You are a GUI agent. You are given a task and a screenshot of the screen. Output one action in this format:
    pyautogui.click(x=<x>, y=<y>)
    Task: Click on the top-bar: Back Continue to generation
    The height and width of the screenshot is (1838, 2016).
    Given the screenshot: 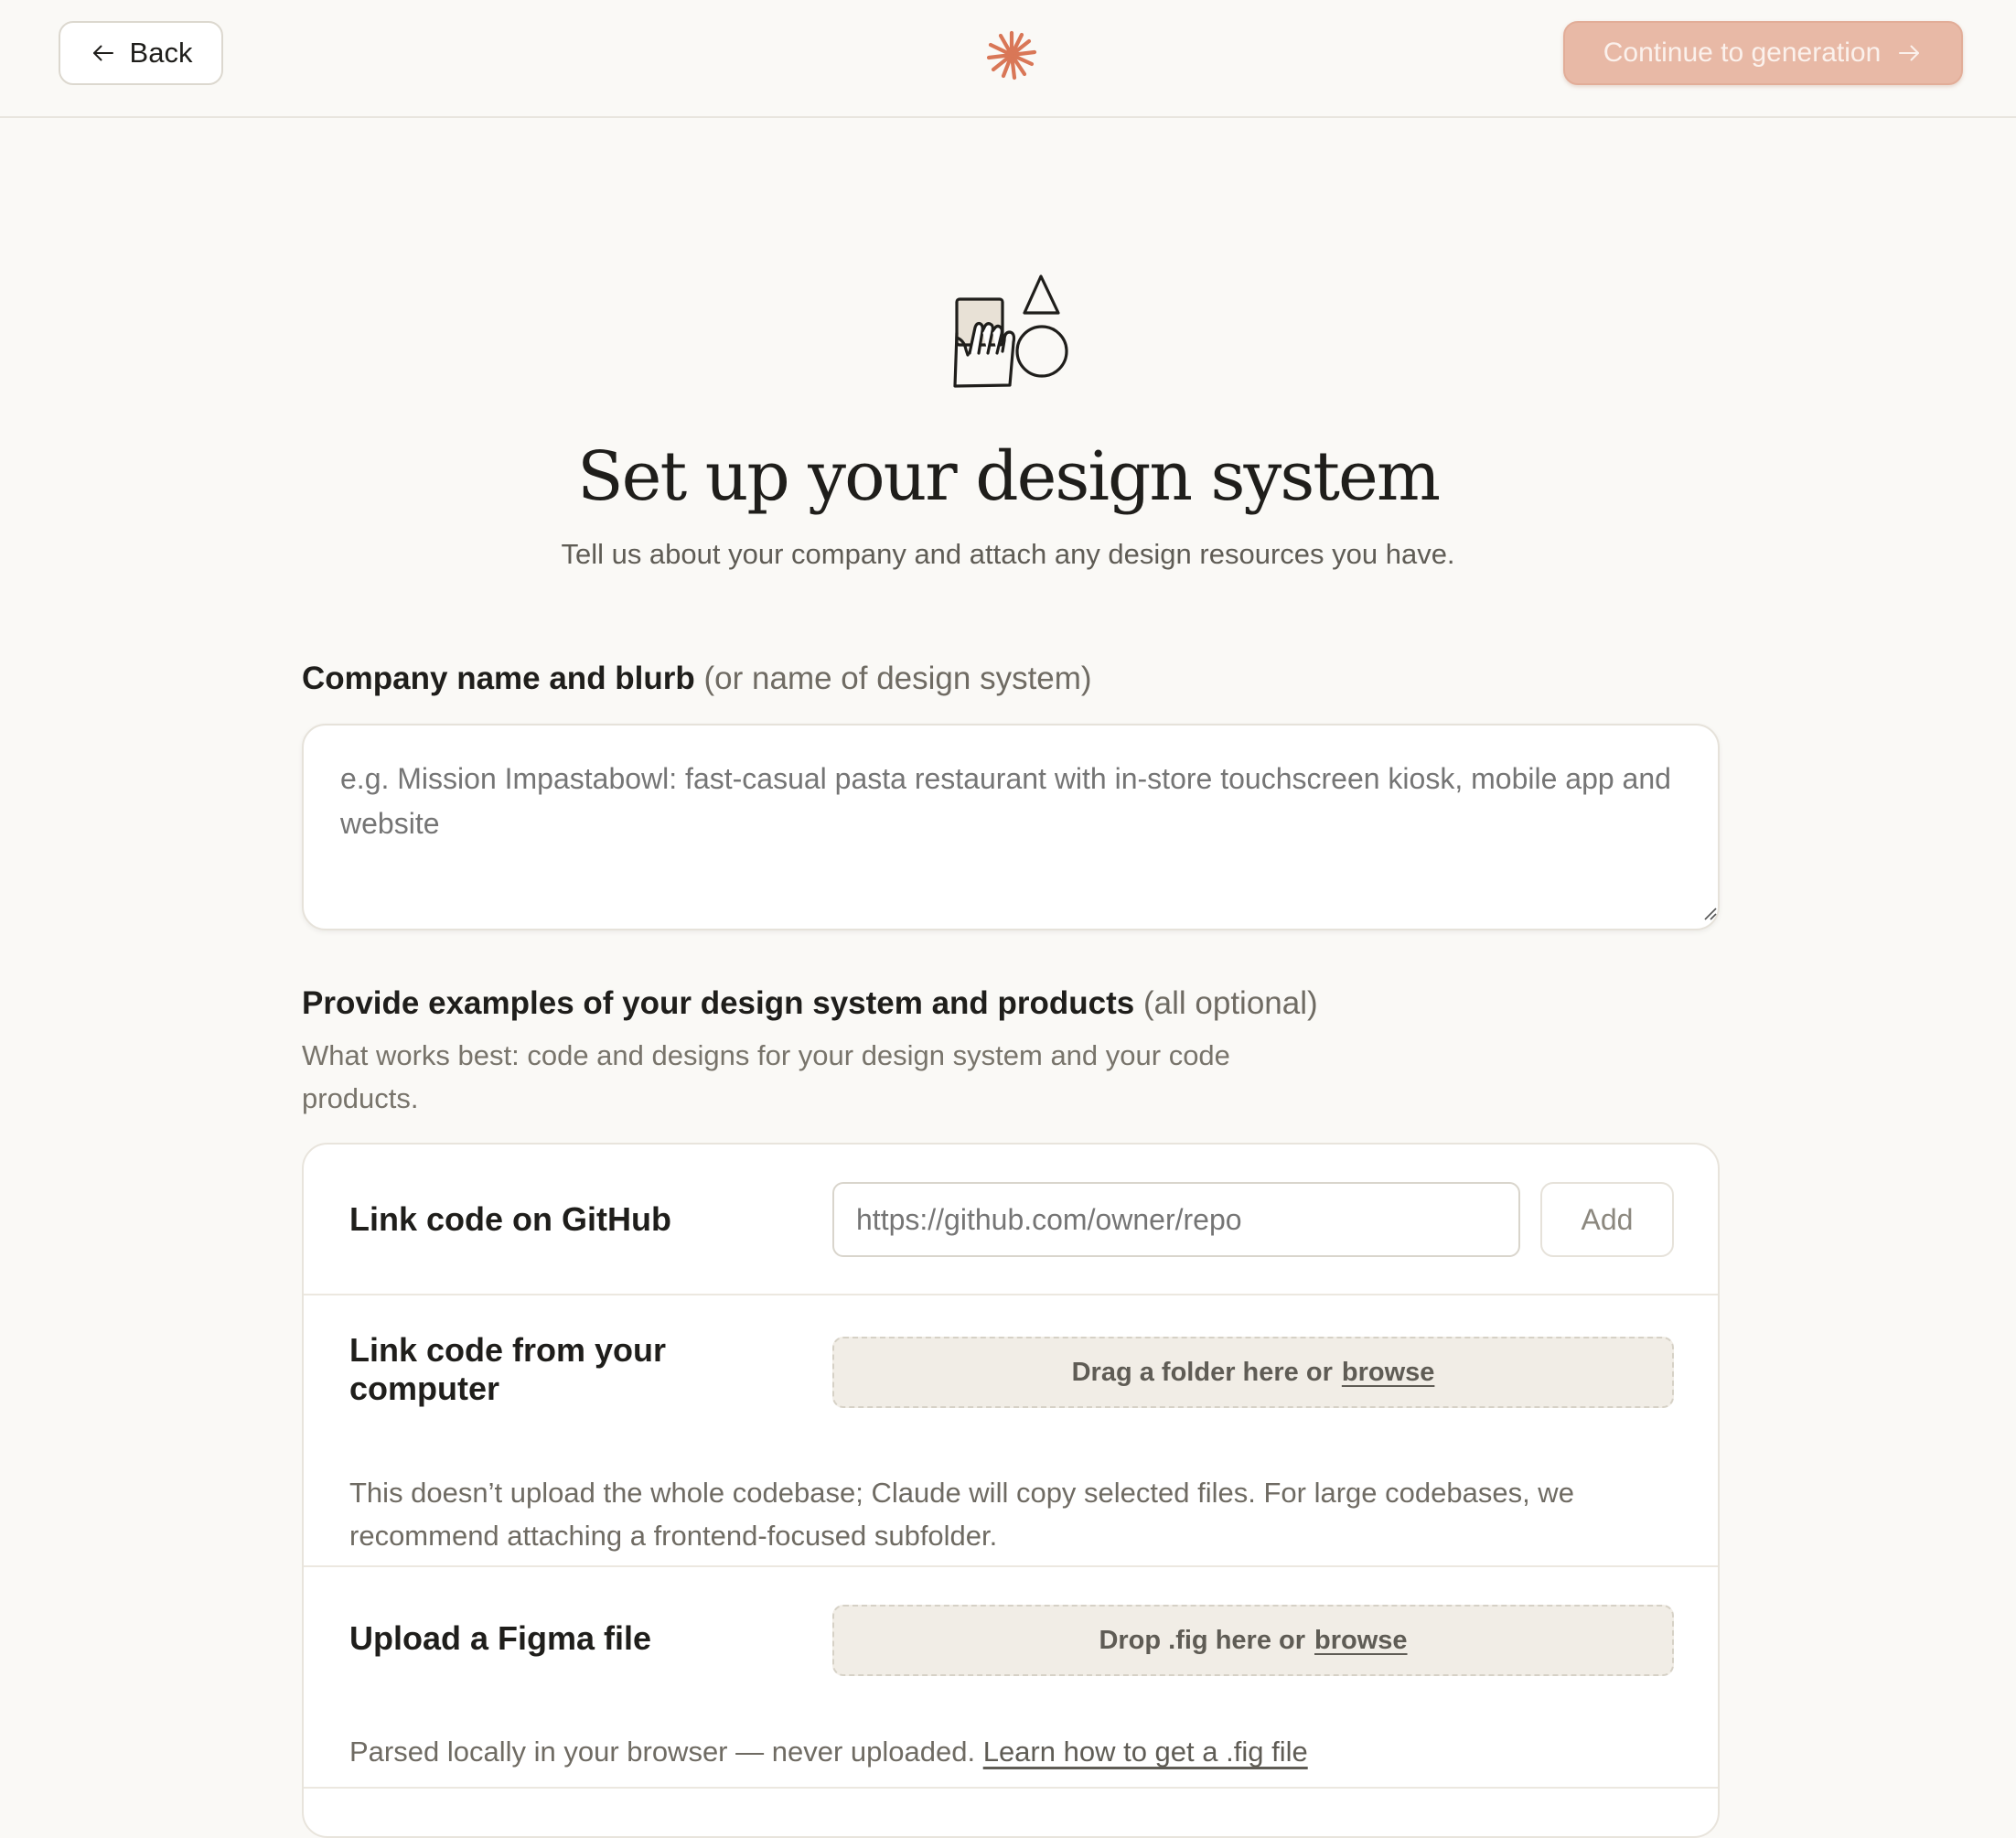 What is the action you would take?
    pyautogui.click(x=1008, y=59)
    